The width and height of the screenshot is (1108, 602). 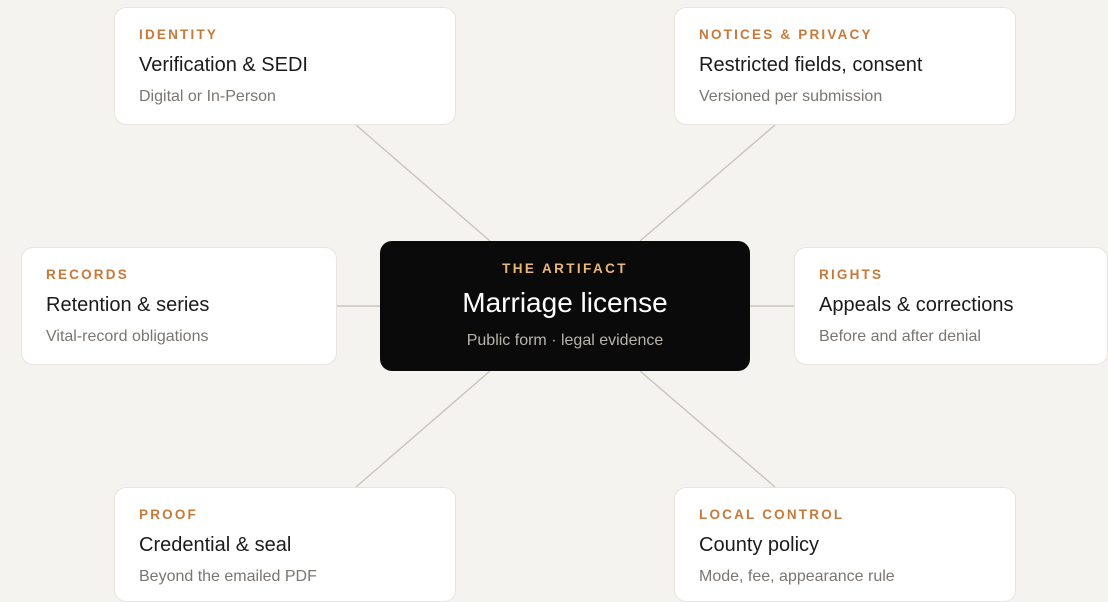 I want to click on card-eyebrow: RECORDS, so click(x=87, y=274).